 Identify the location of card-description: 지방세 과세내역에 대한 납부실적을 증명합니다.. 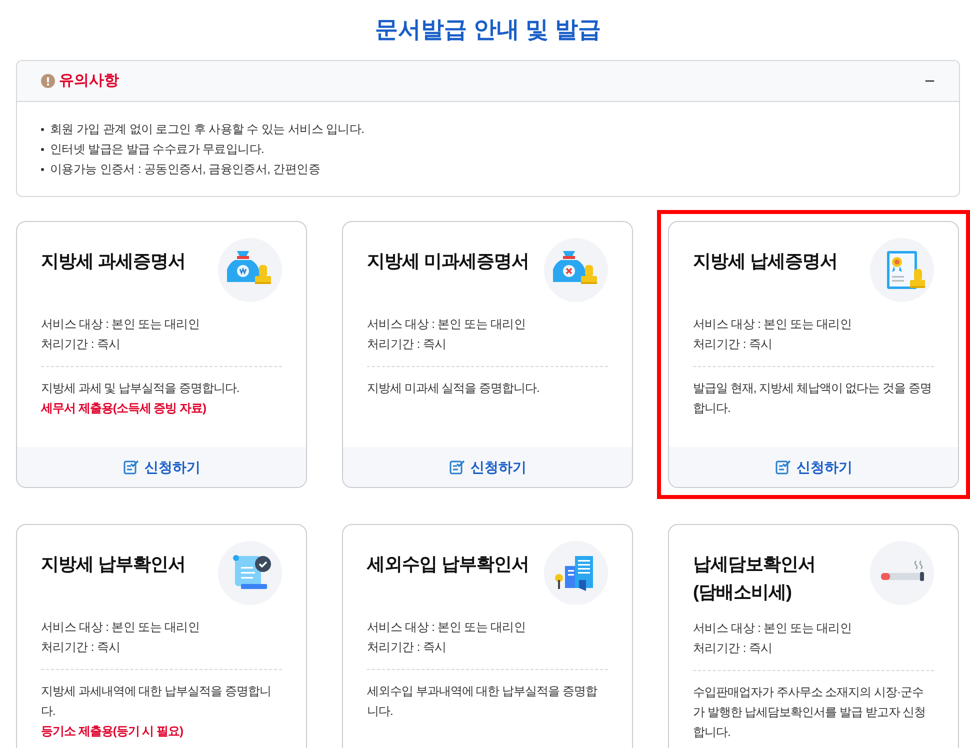
(156, 701).